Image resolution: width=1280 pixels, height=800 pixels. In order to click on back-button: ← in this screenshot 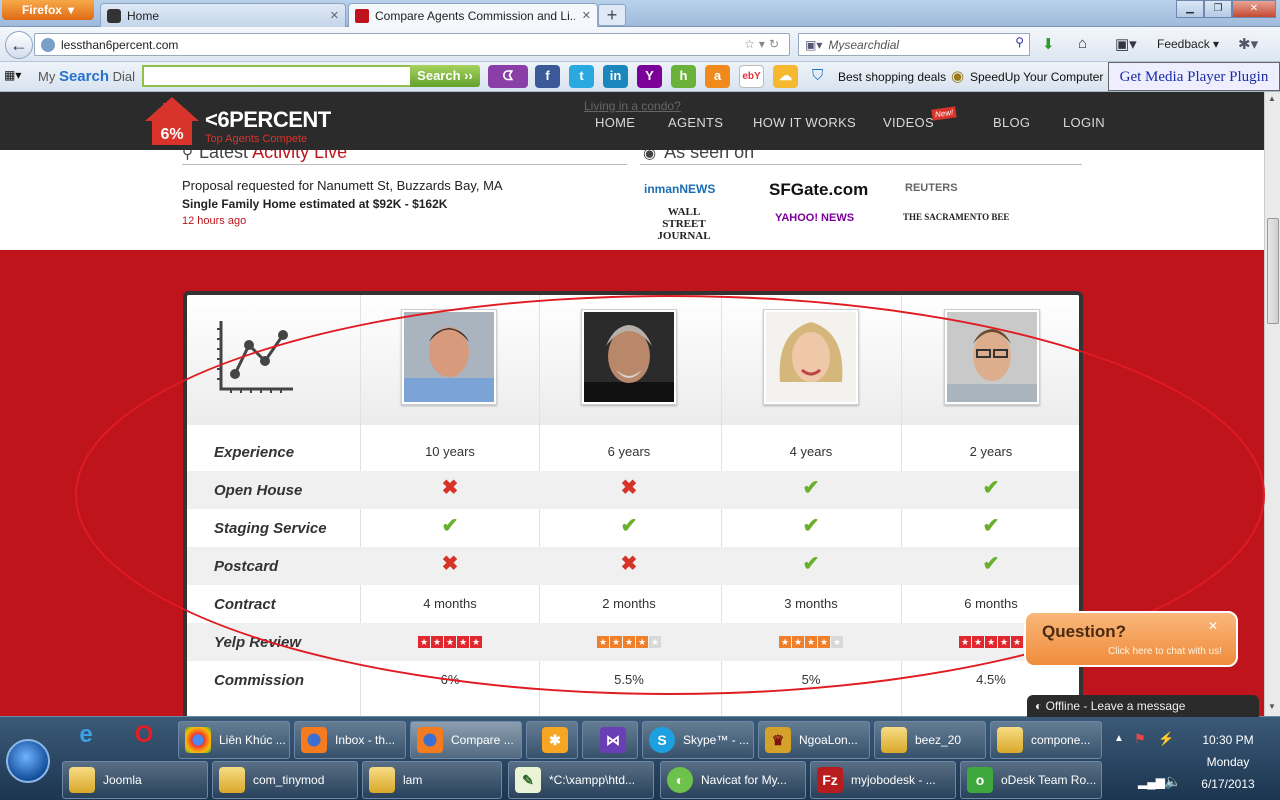, I will do `click(19, 45)`.